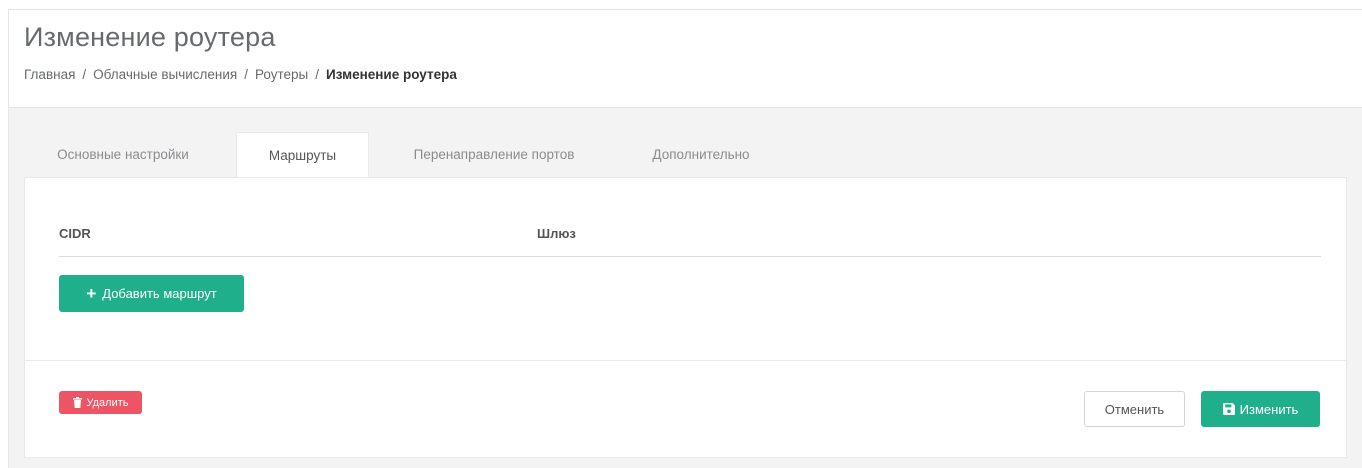 The image size is (1362, 468). Describe the element at coordinates (165, 74) in the screenshot. I see `breadcrumb-item-cloud: Облачные вычисления` at that location.